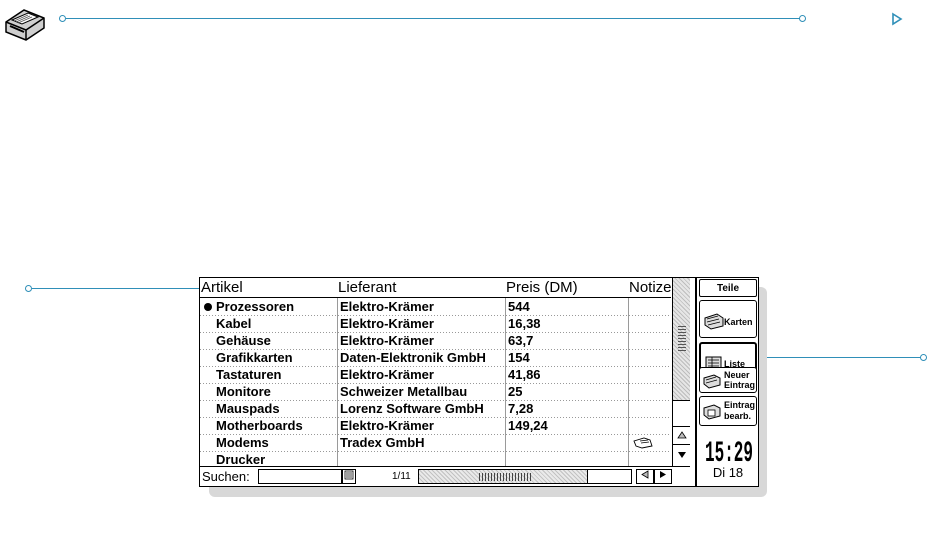 The height and width of the screenshot is (550, 950). I want to click on karten-label: Karten, so click(738, 322).